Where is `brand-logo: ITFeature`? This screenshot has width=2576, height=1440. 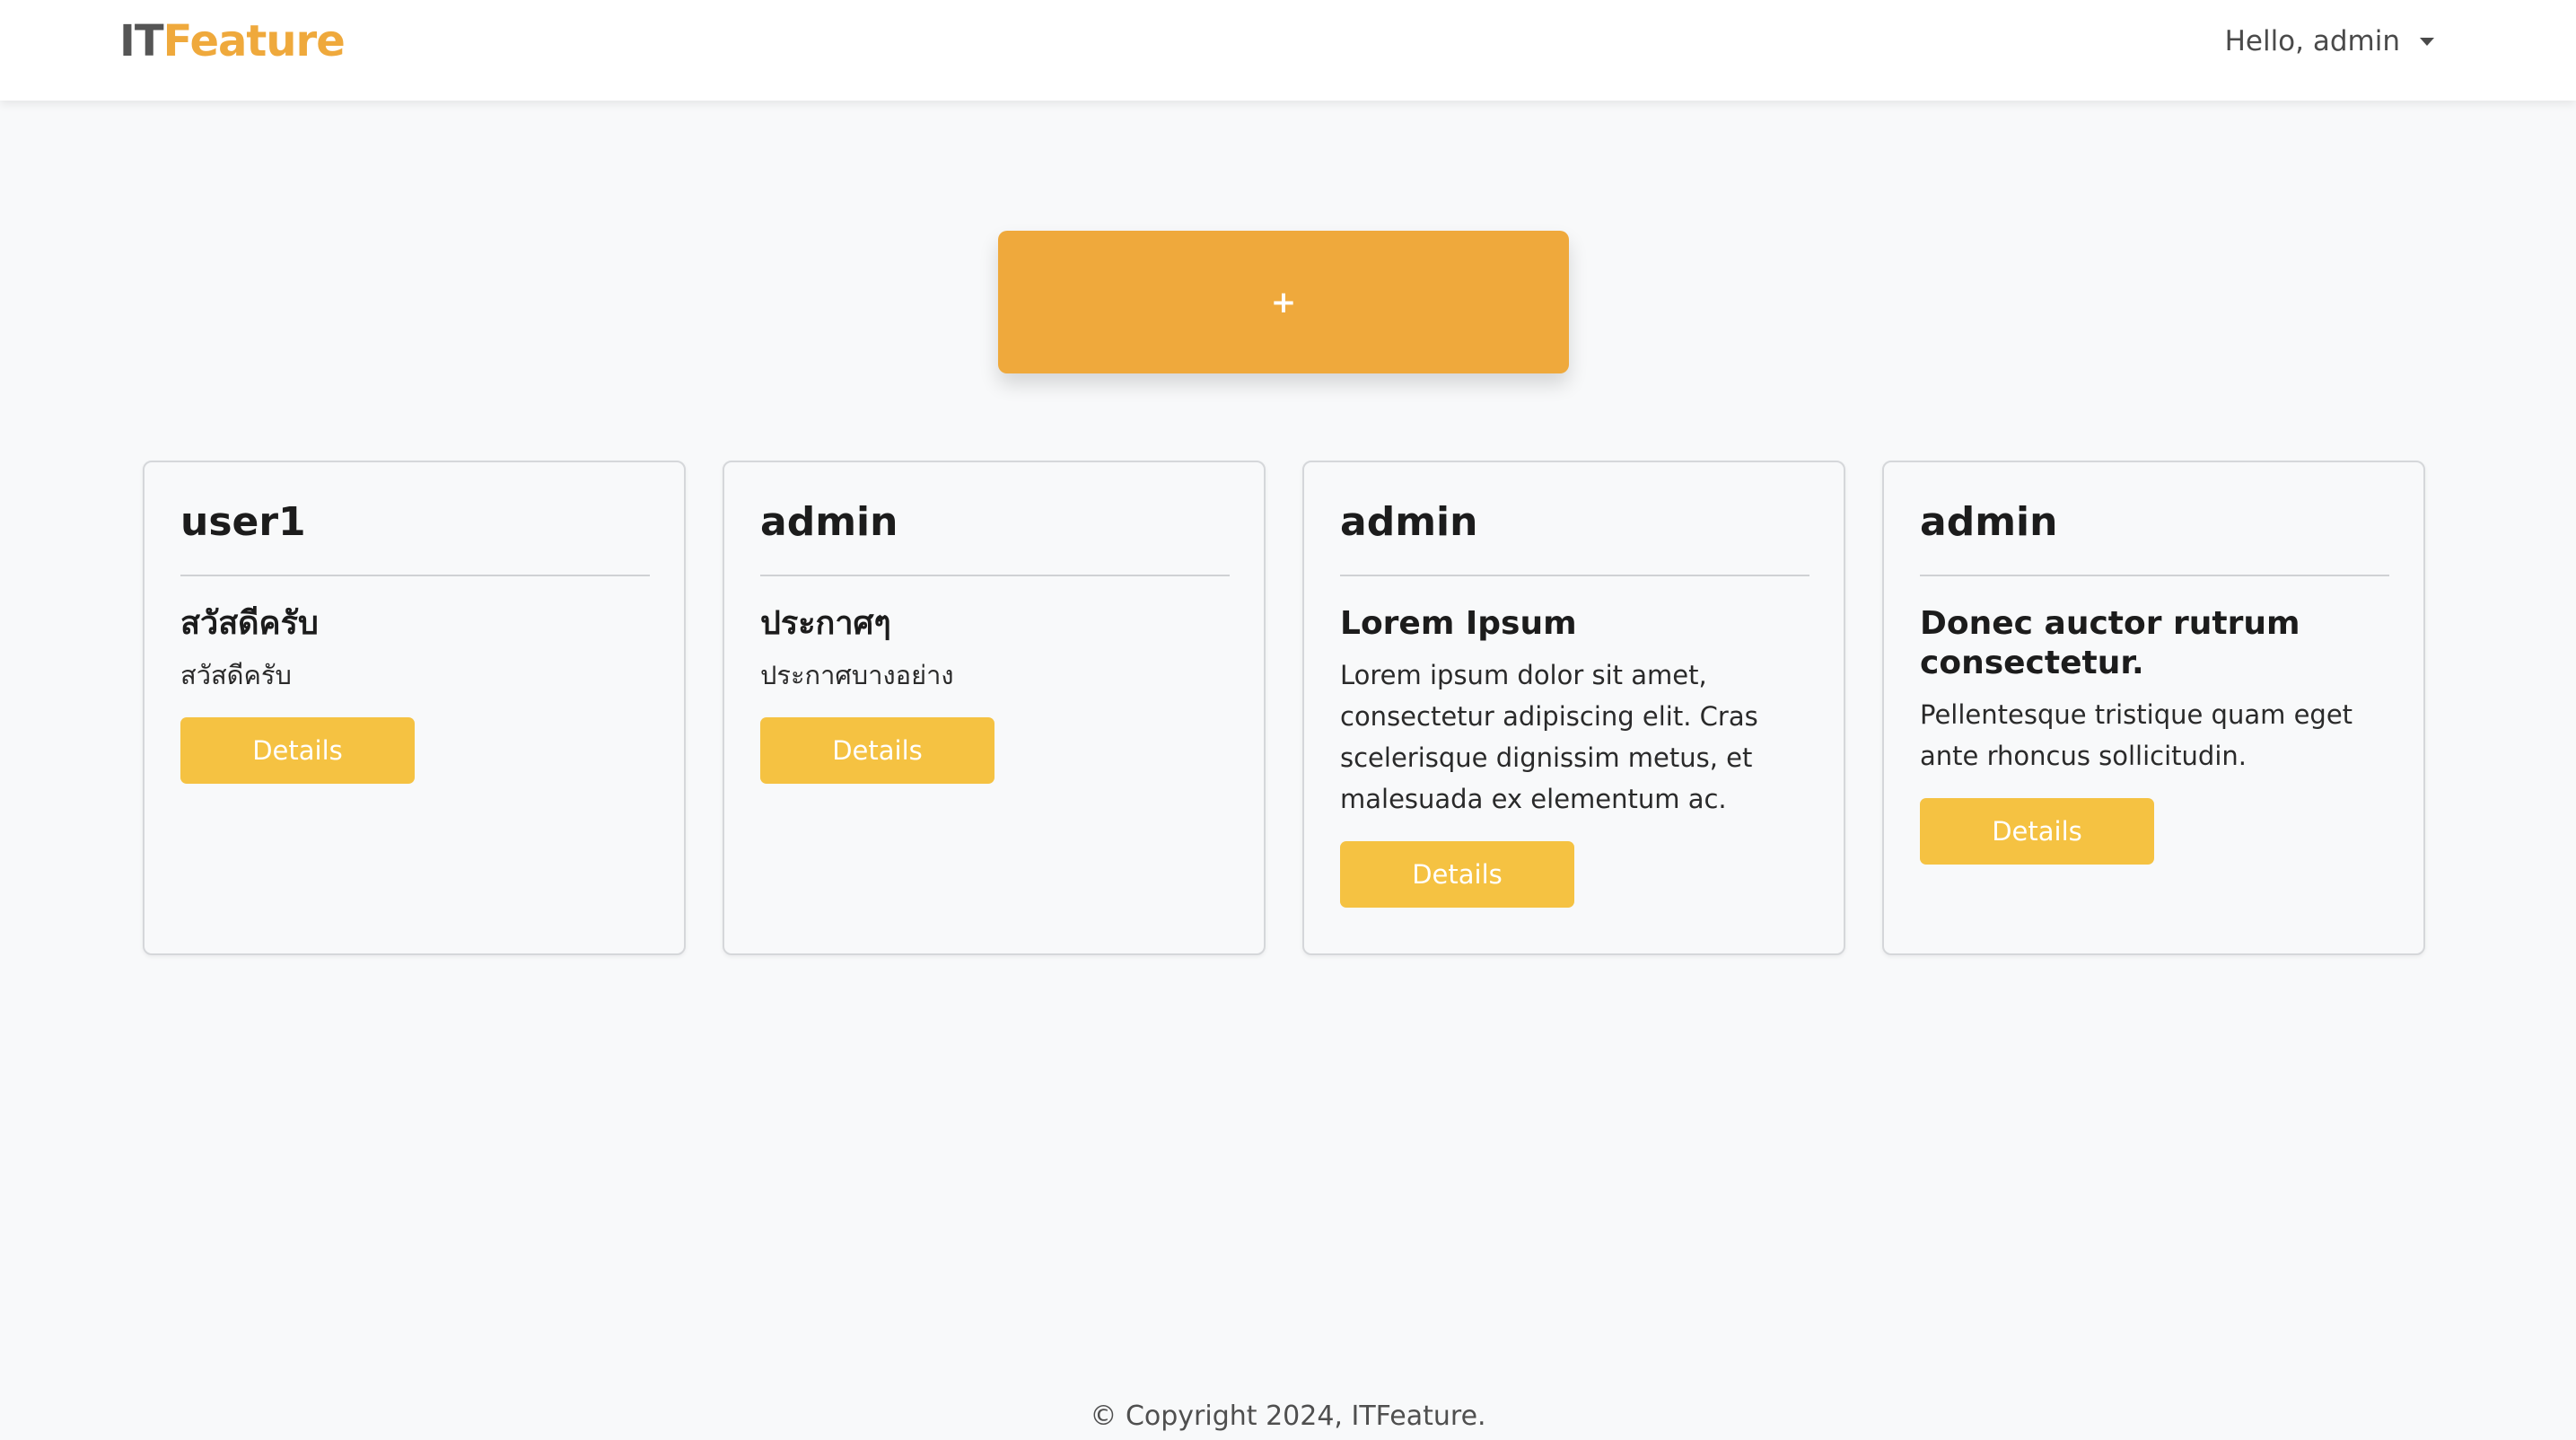 brand-logo: ITFeature is located at coordinates (232, 42).